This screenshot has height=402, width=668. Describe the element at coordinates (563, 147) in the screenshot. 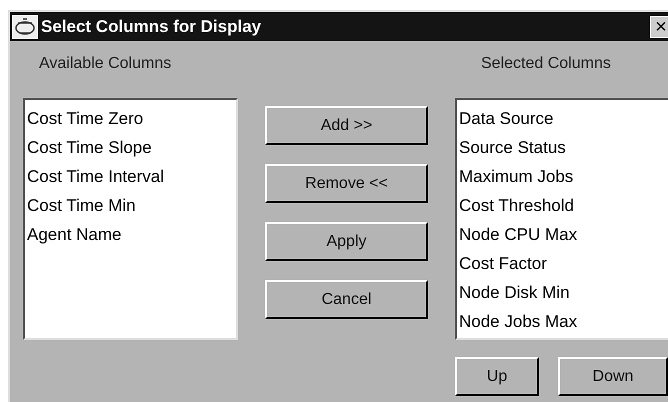

I see `list-item: Source Status` at that location.